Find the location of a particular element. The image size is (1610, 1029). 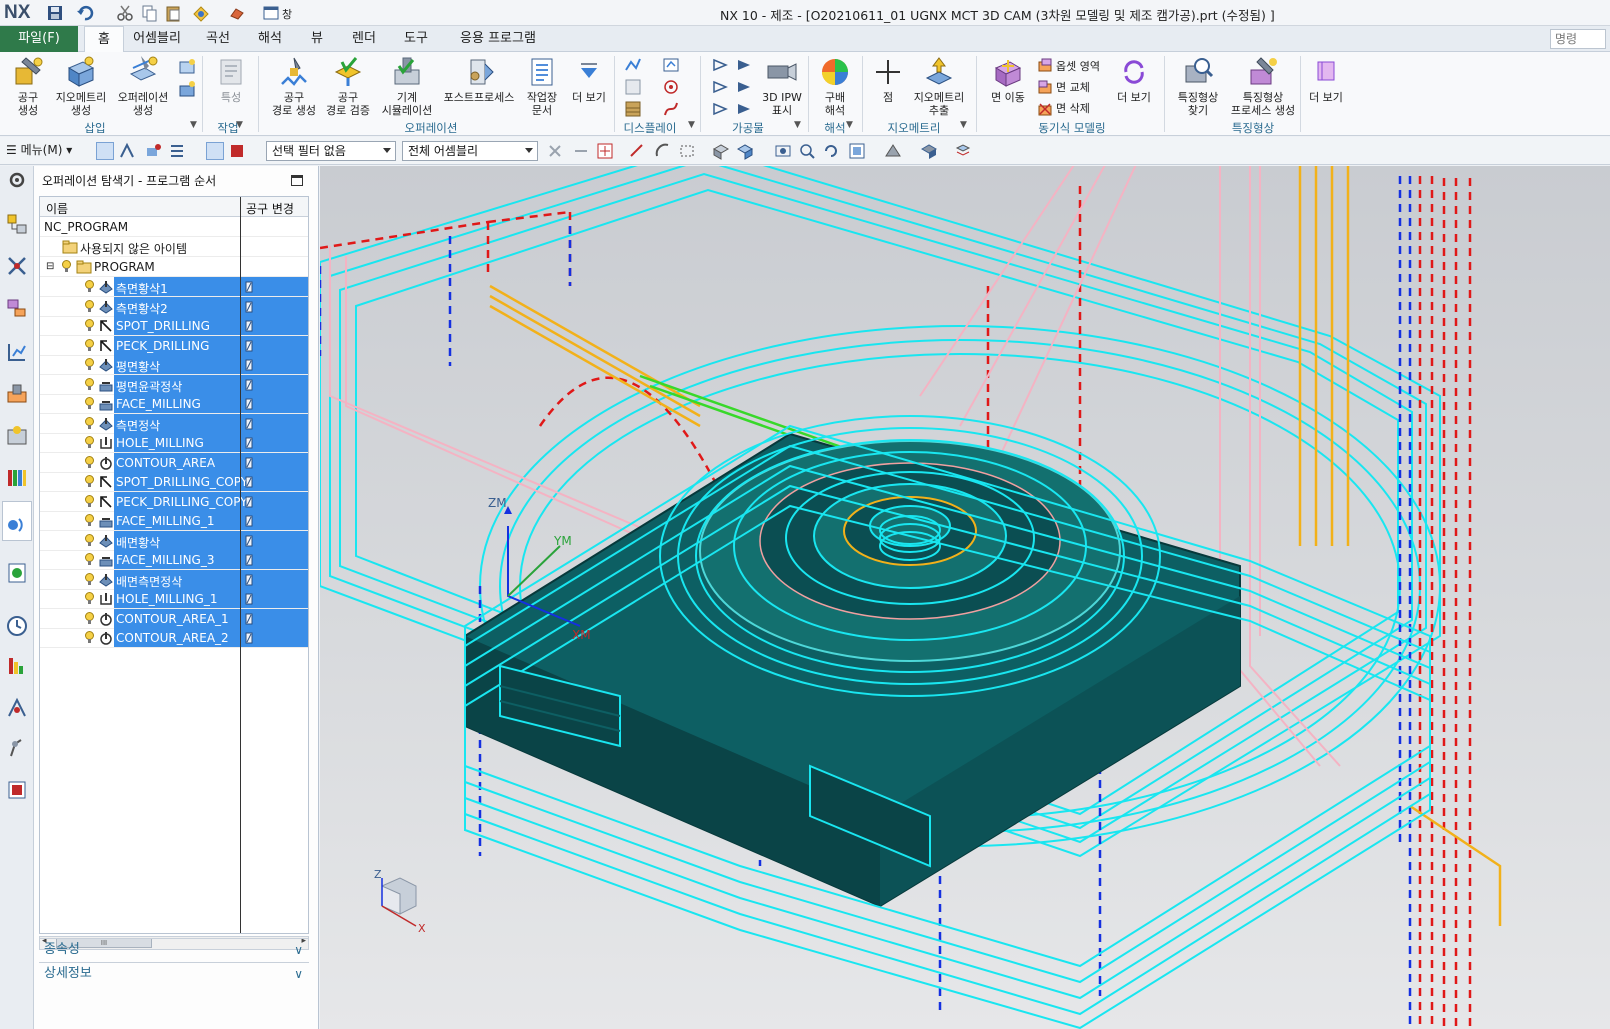

ipw-small-4-icon is located at coordinates (745, 87).